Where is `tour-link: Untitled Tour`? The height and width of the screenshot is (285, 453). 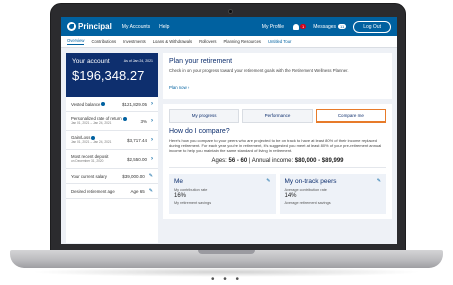 tour-link: Untitled Tour is located at coordinates (329, 41).